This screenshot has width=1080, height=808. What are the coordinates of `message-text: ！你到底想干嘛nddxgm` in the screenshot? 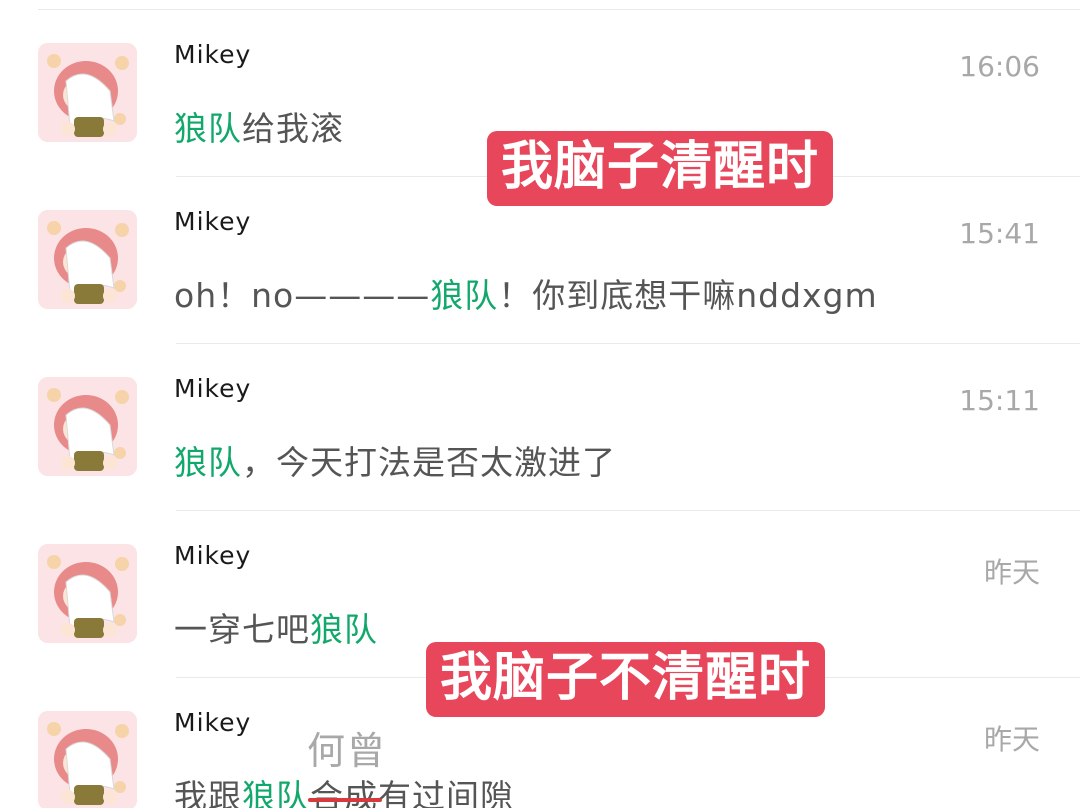 It's located at (688, 295).